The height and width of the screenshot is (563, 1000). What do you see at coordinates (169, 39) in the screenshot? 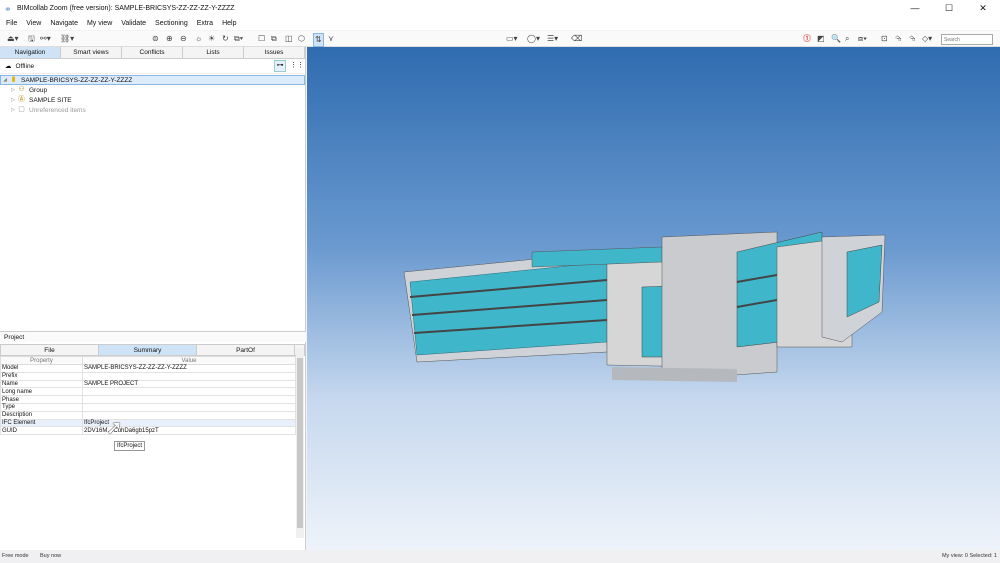
I see `zoom-in-icon: ⊕` at bounding box center [169, 39].